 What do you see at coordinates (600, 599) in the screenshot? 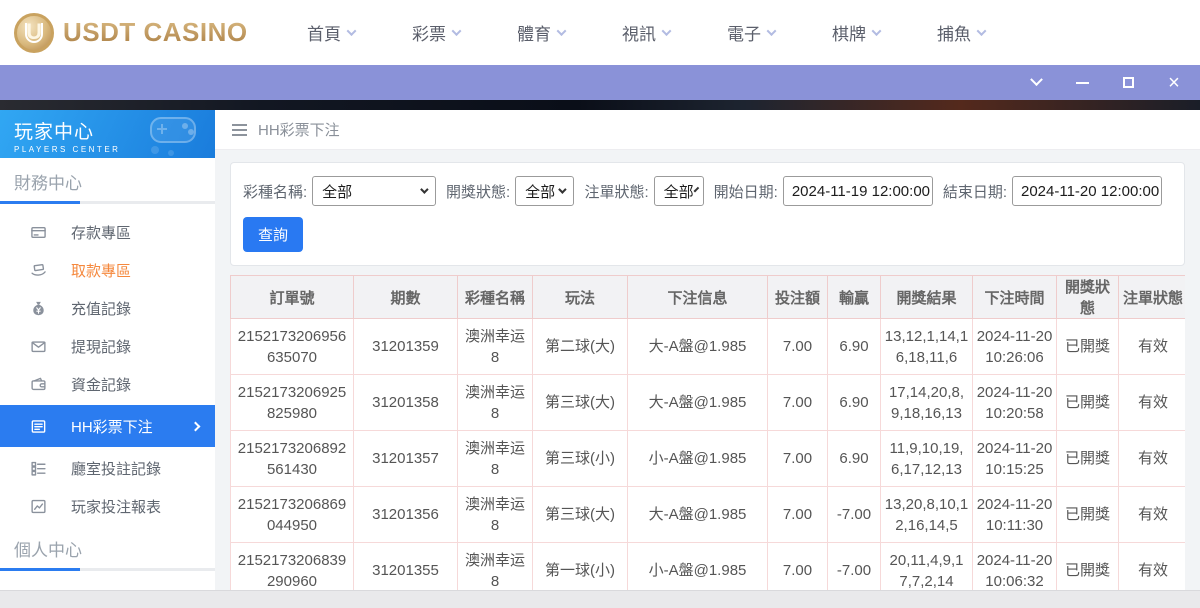
I see `horizontal-scrollbar` at bounding box center [600, 599].